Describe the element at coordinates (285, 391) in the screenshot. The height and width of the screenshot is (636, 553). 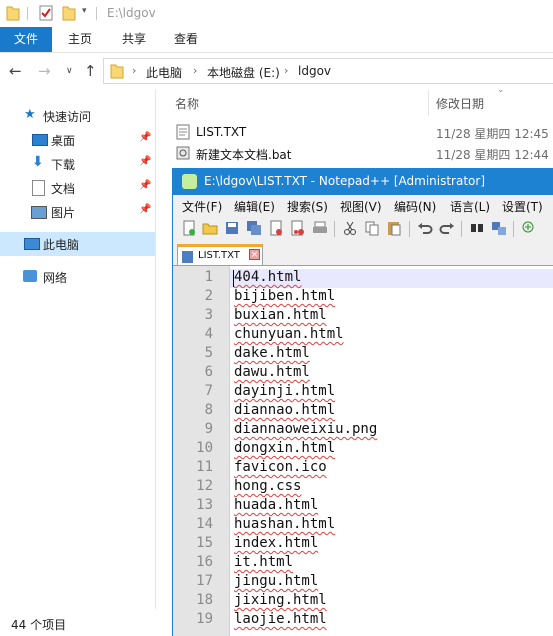
I see `editor-line: dayinji.html` at that location.